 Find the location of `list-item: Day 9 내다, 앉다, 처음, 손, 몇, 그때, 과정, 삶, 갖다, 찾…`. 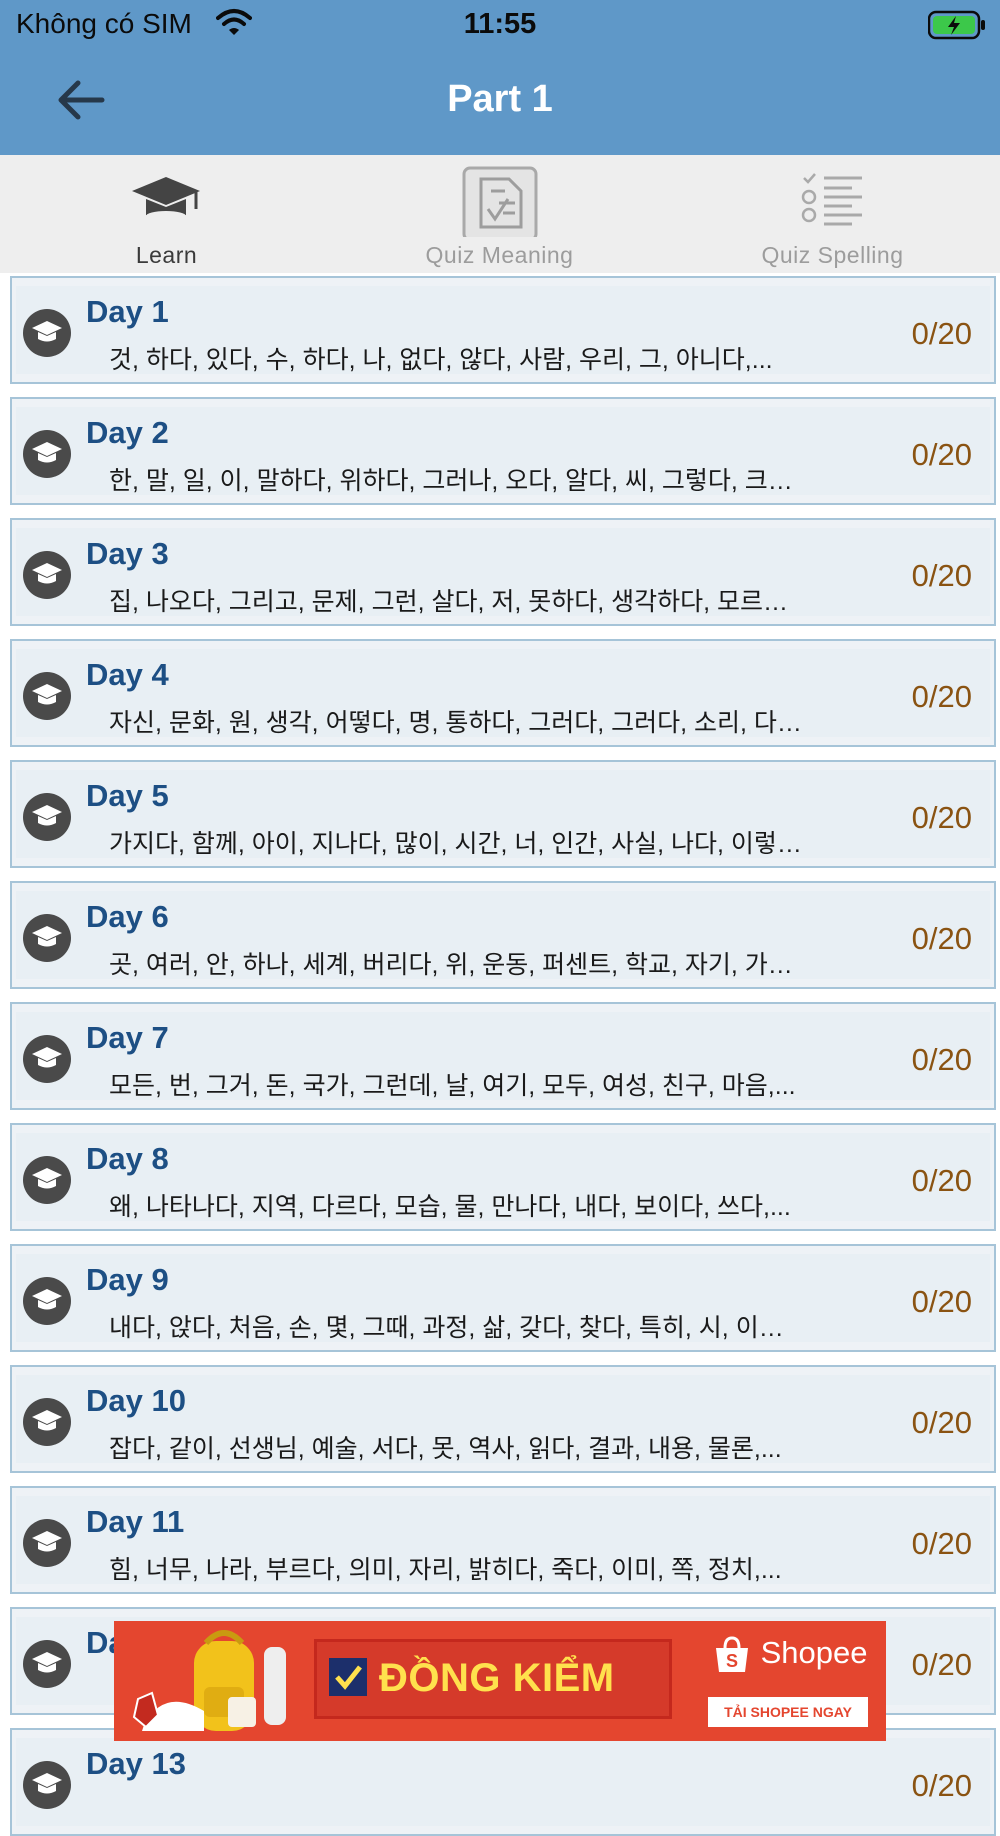

list-item: Day 9 내다, 앉다, 처음, 손, 몇, 그때, 과정, 삶, 갖다, 찾… is located at coordinates (503, 1298).